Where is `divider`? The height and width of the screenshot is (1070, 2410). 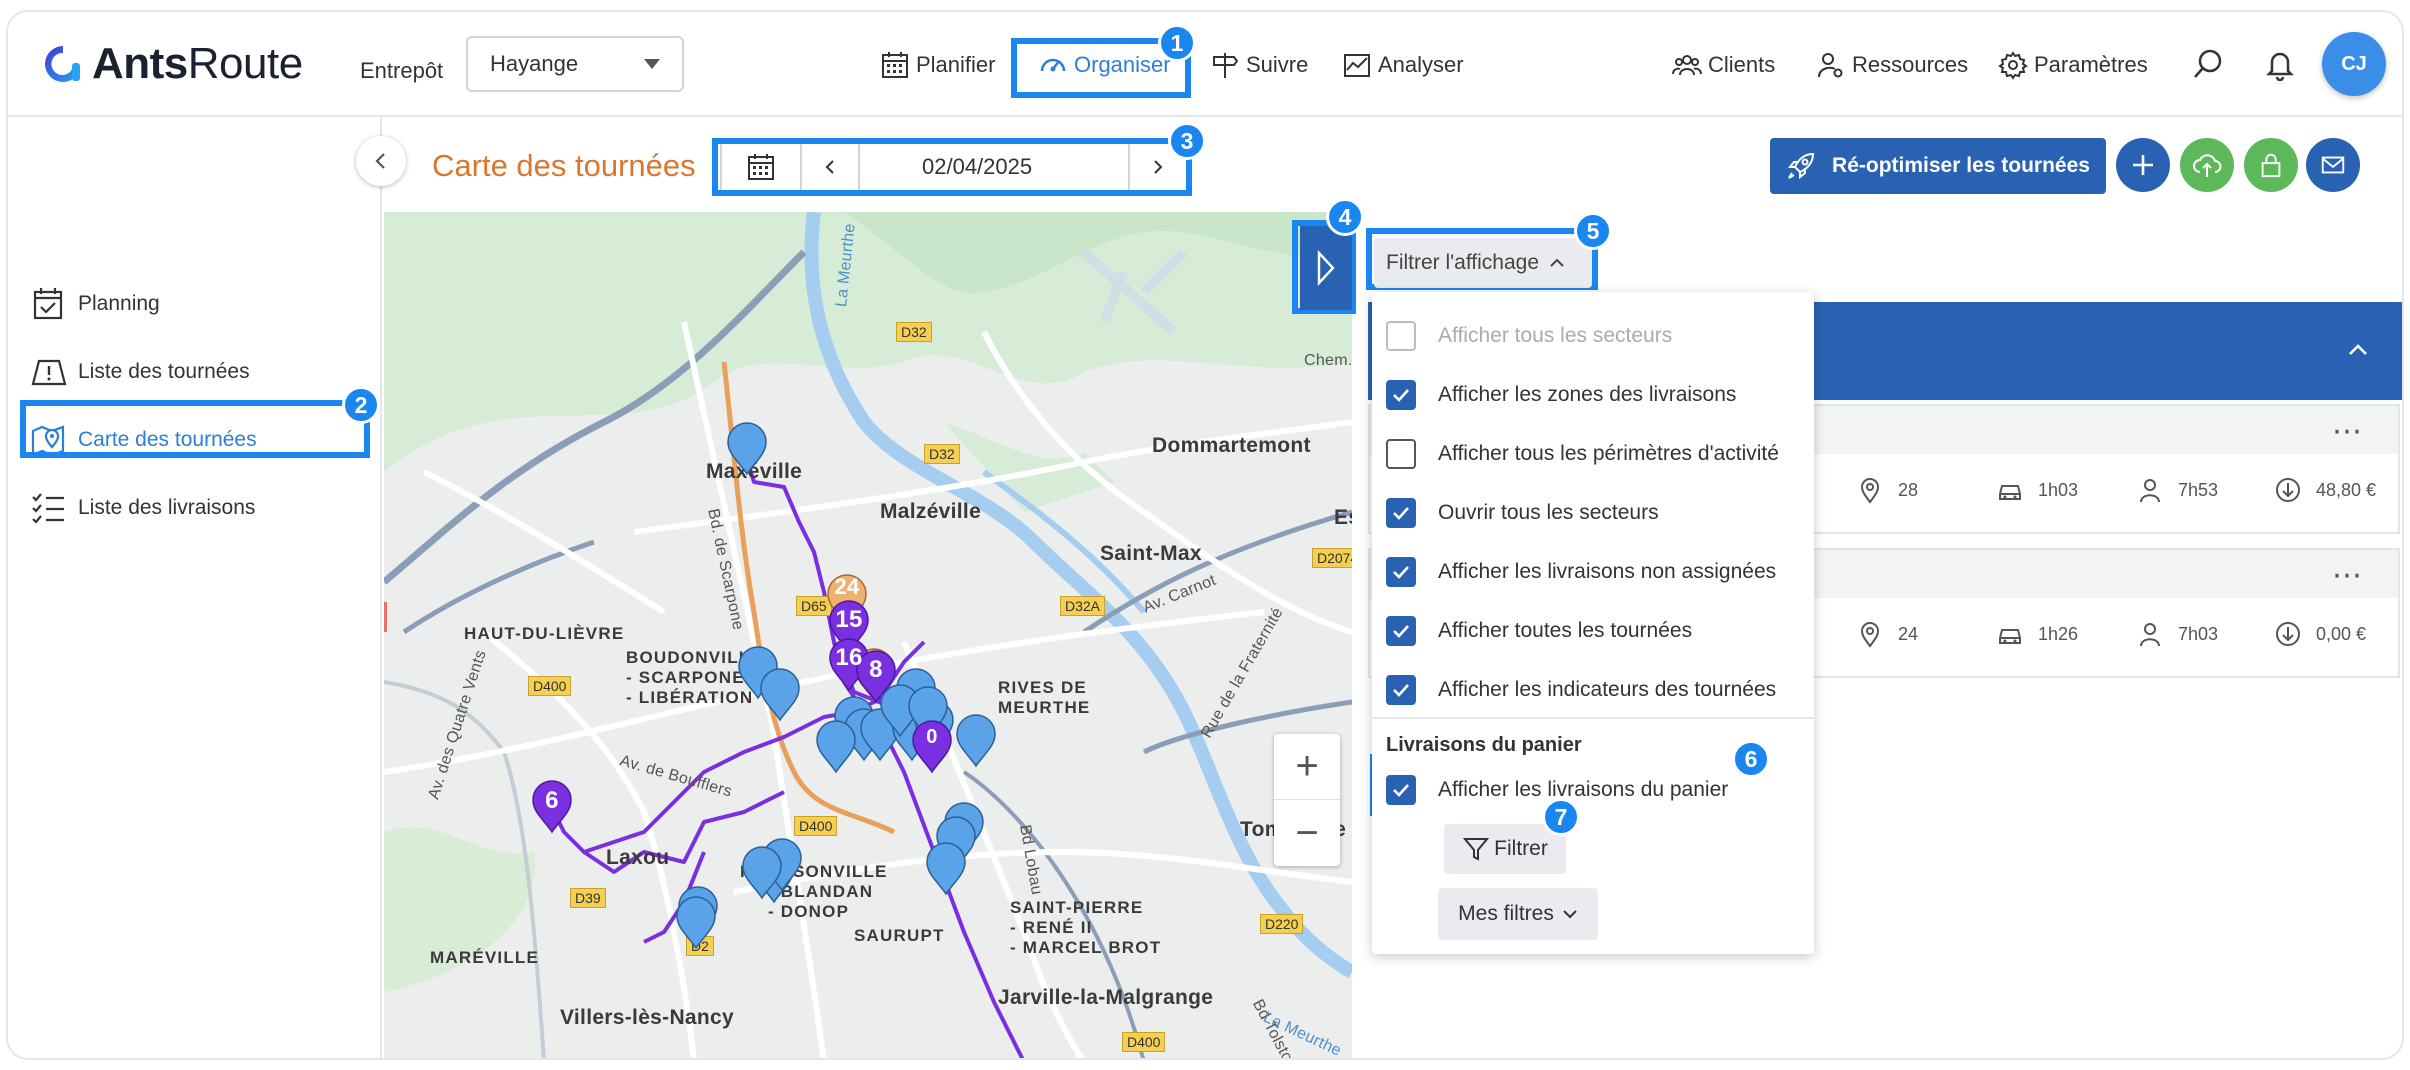
divider is located at coordinates (1593, 718).